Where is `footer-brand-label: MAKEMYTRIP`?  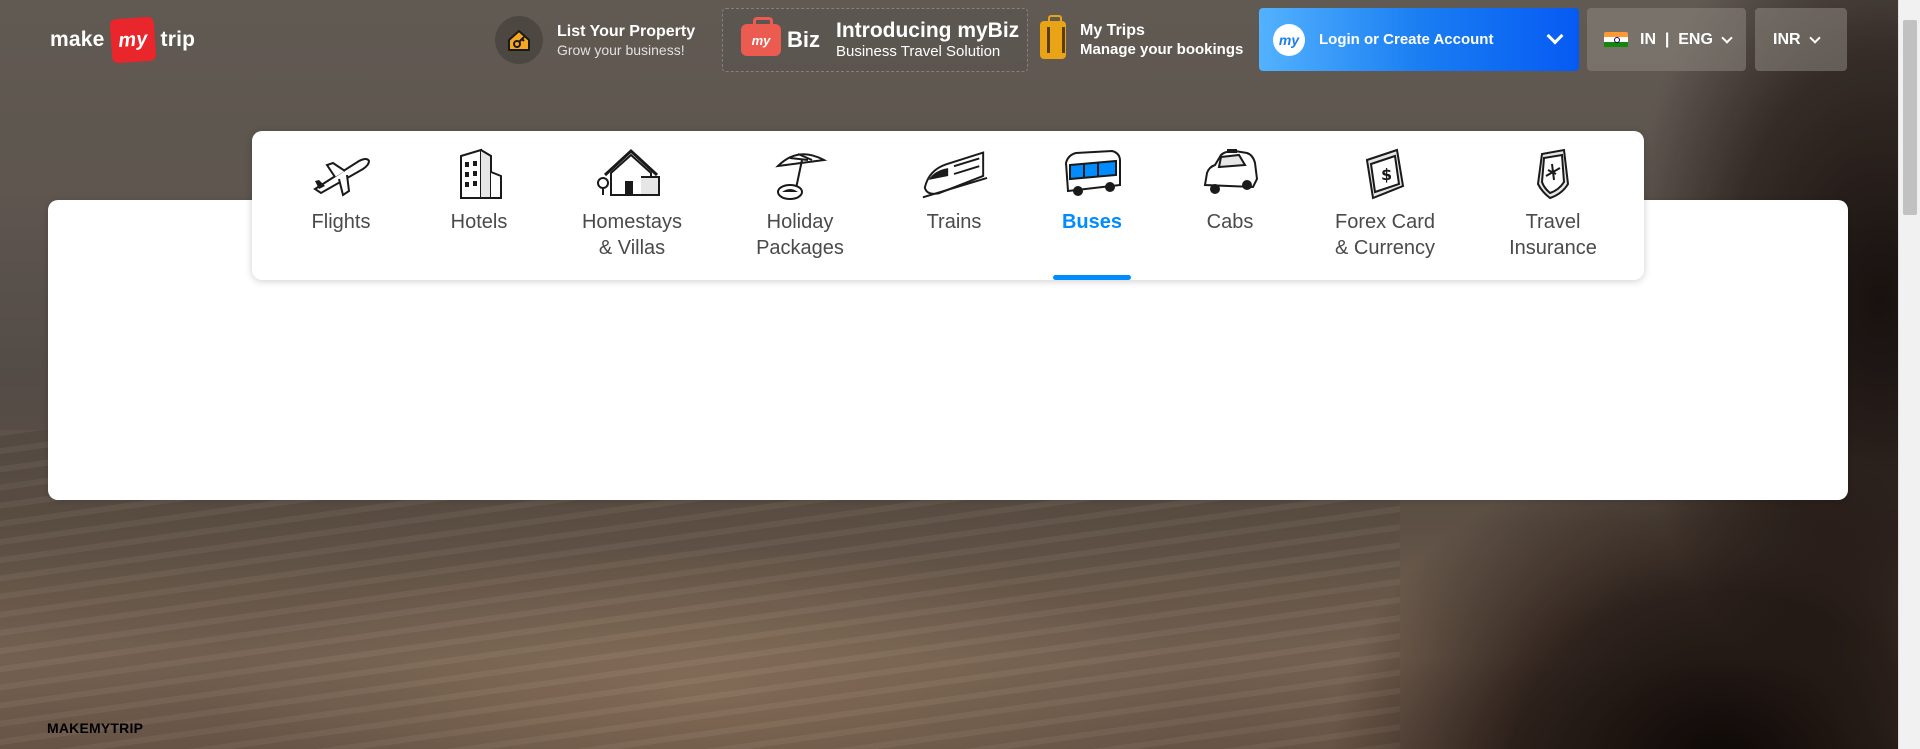 footer-brand-label: MAKEMYTRIP is located at coordinates (95, 728).